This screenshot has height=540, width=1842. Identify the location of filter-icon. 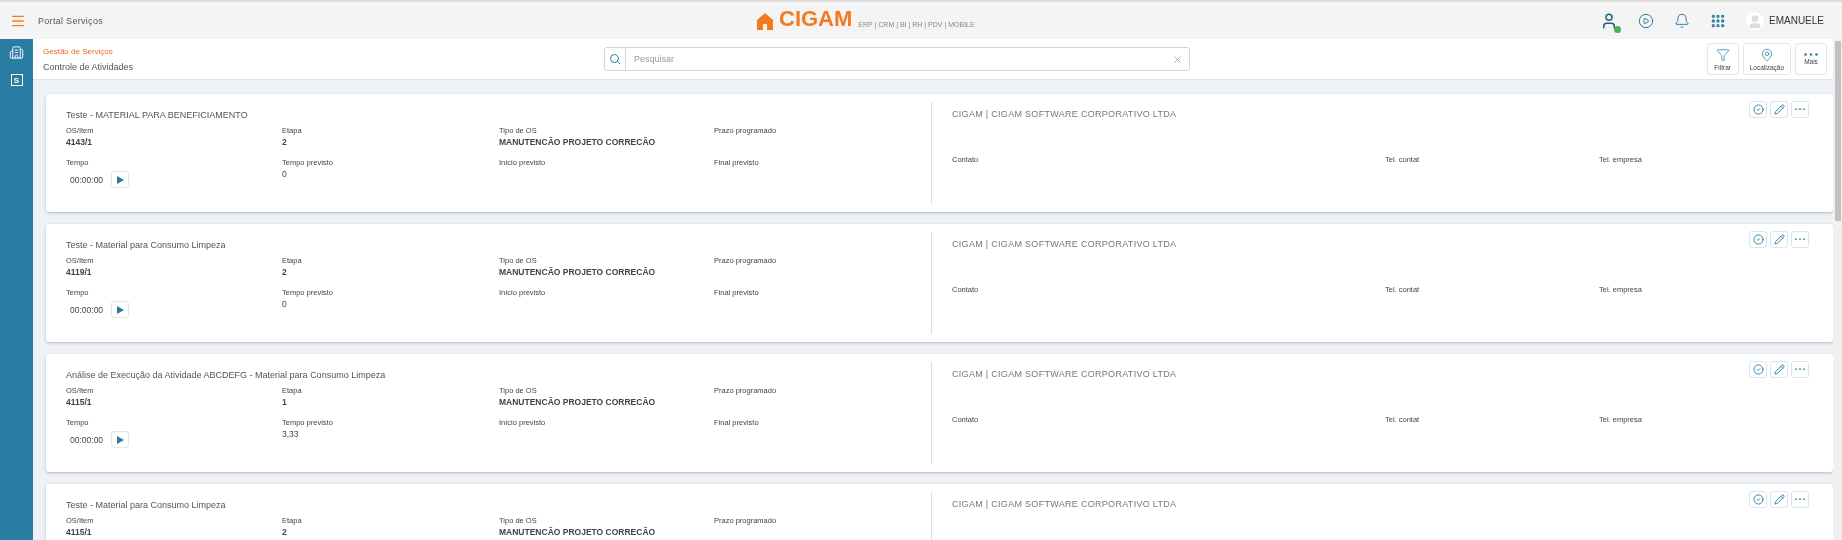
(1722, 54).